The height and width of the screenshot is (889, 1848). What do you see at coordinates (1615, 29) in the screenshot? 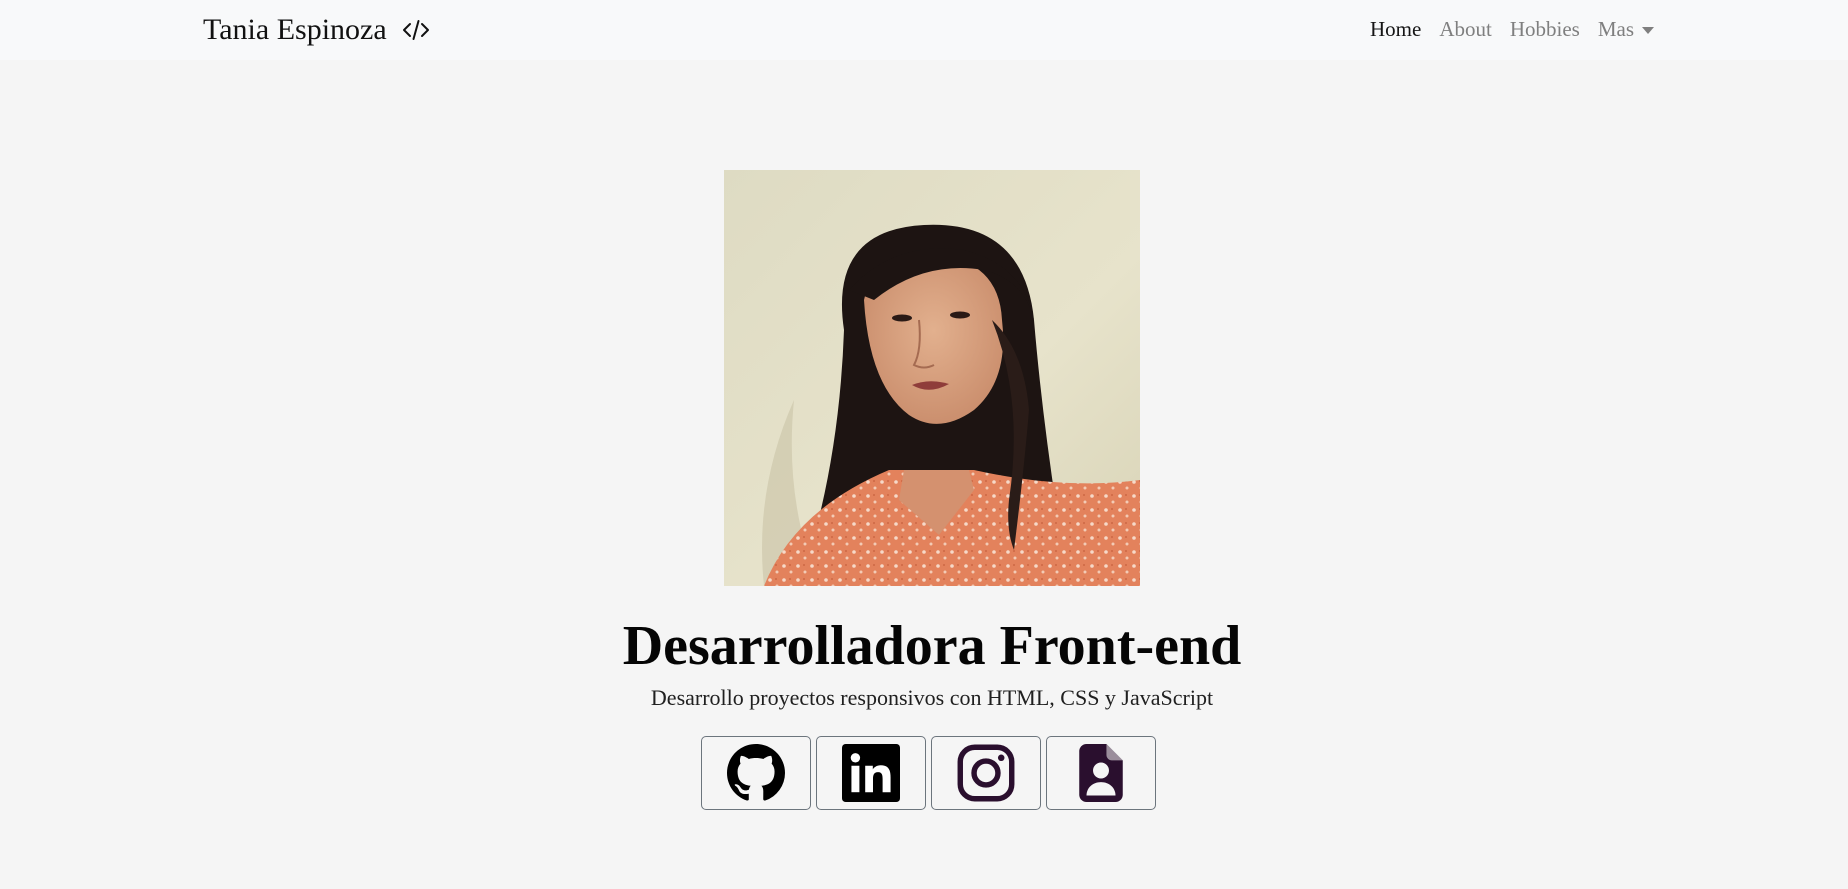
I see `nav-dropdown-label: Mas` at bounding box center [1615, 29].